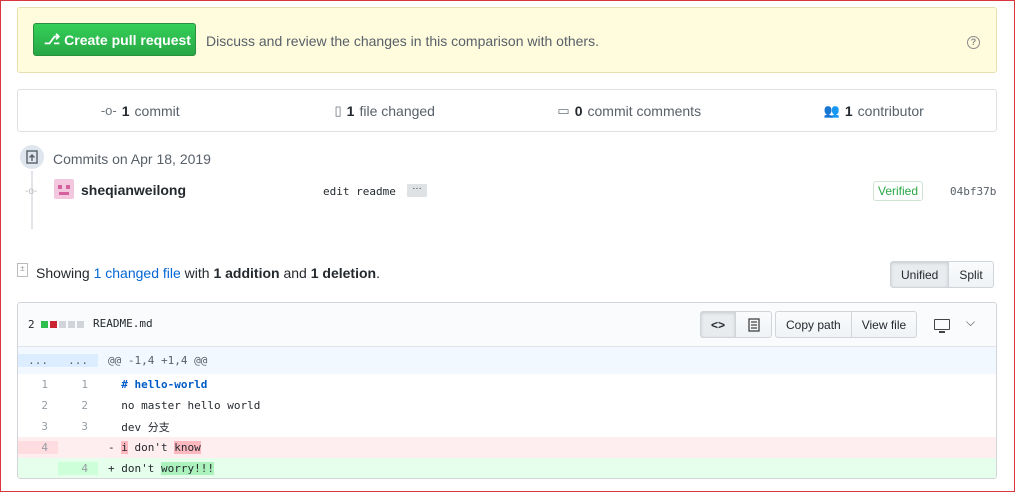 This screenshot has width=1015, height=492. I want to click on toc-suffix: ., so click(378, 273).